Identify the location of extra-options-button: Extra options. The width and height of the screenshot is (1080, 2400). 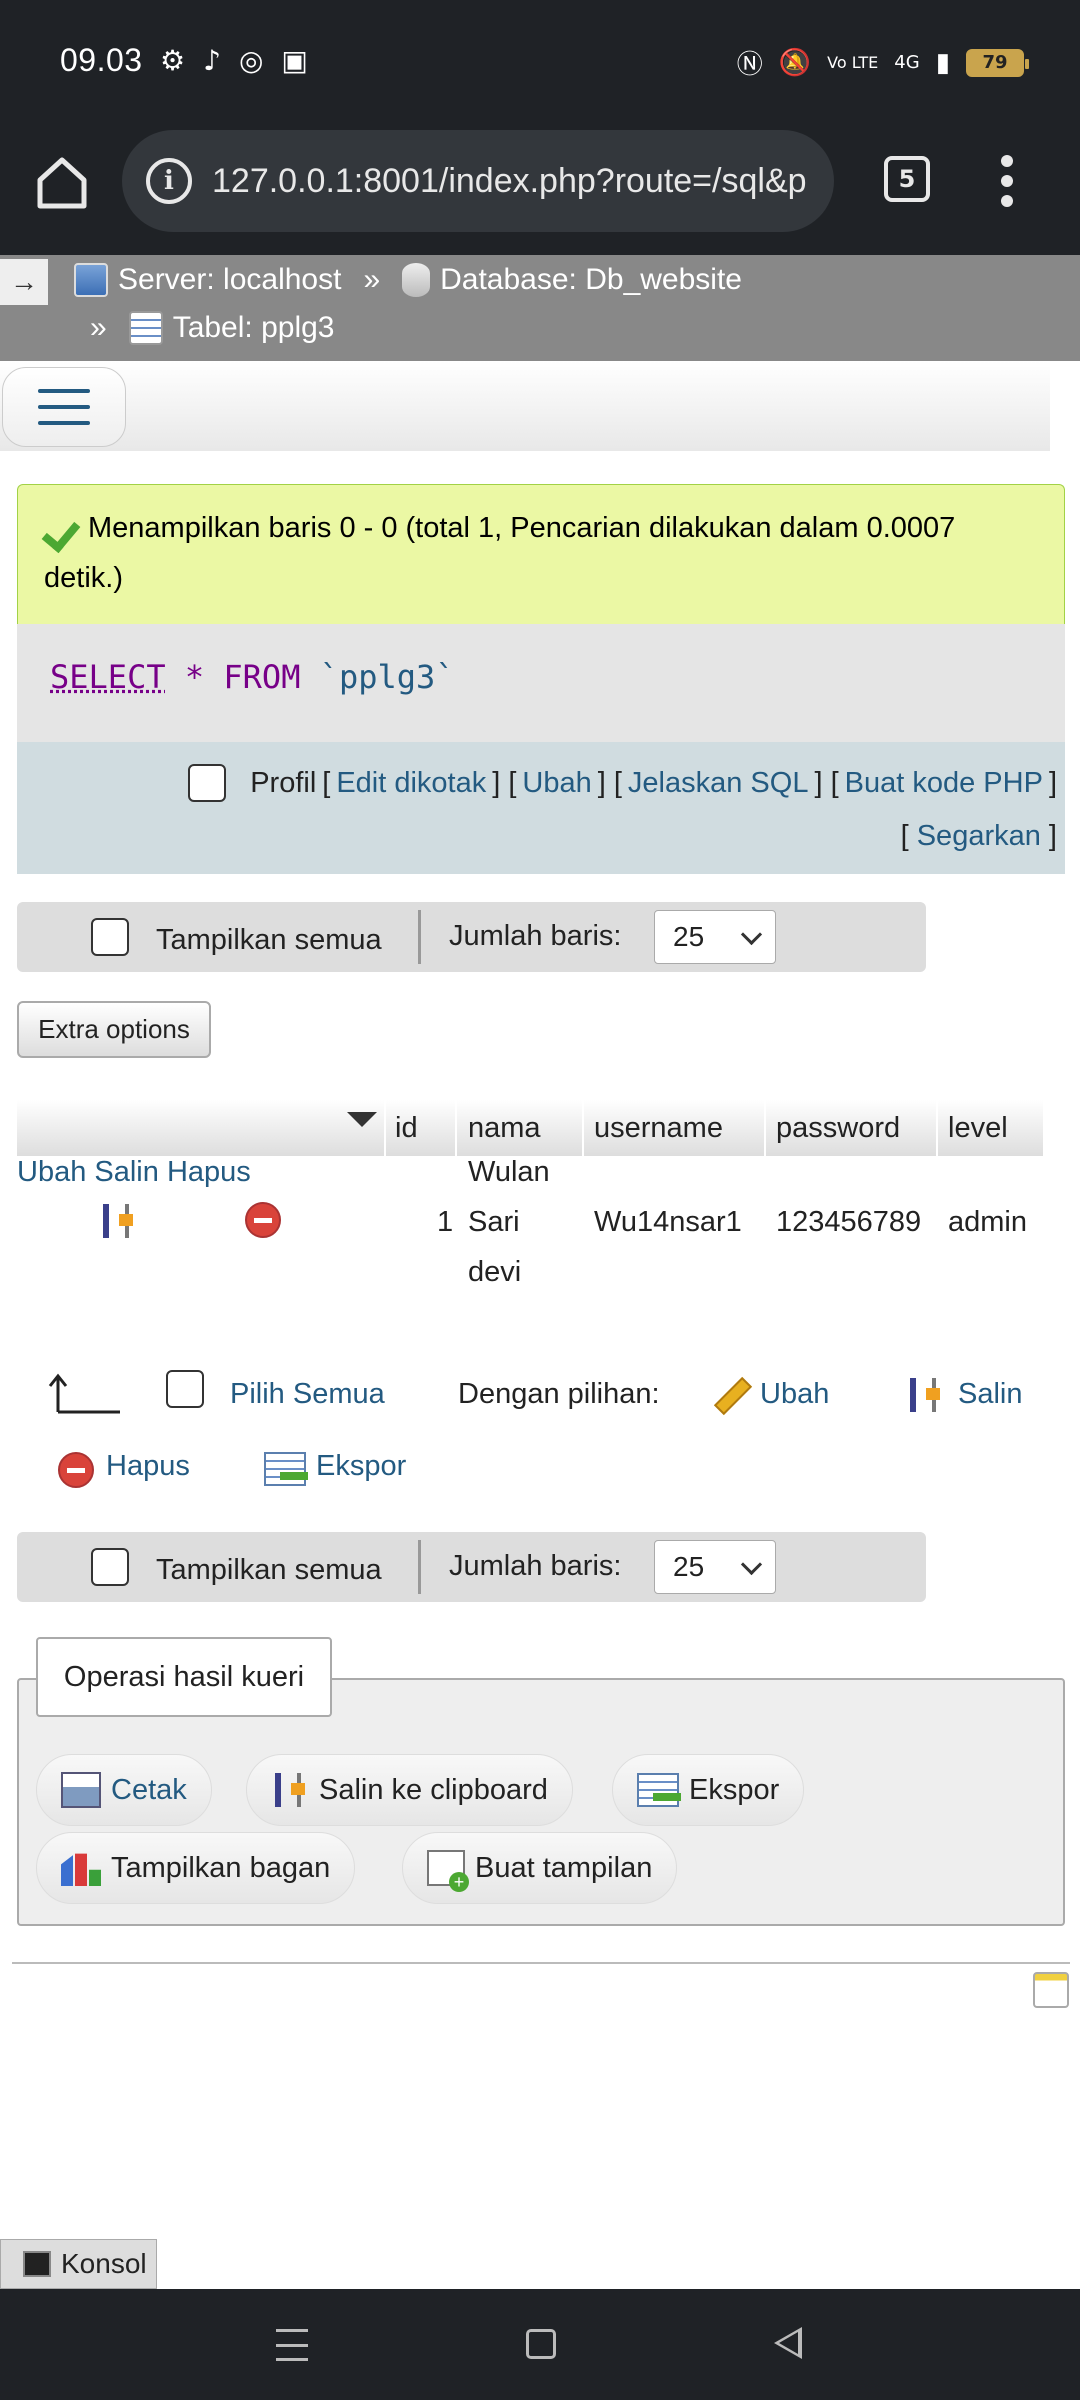
(114, 1029).